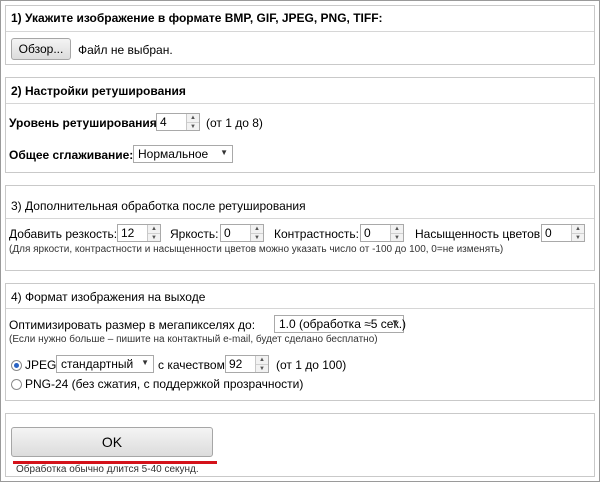 Image resolution: width=600 pixels, height=482 pixels. I want to click on quality-label: с качеством, so click(191, 365).